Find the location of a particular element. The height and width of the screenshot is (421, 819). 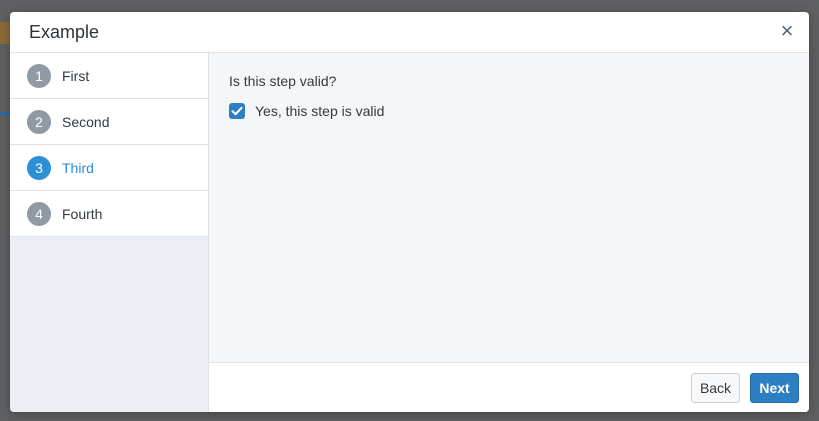

step-number-badge: 4 is located at coordinates (39, 213).